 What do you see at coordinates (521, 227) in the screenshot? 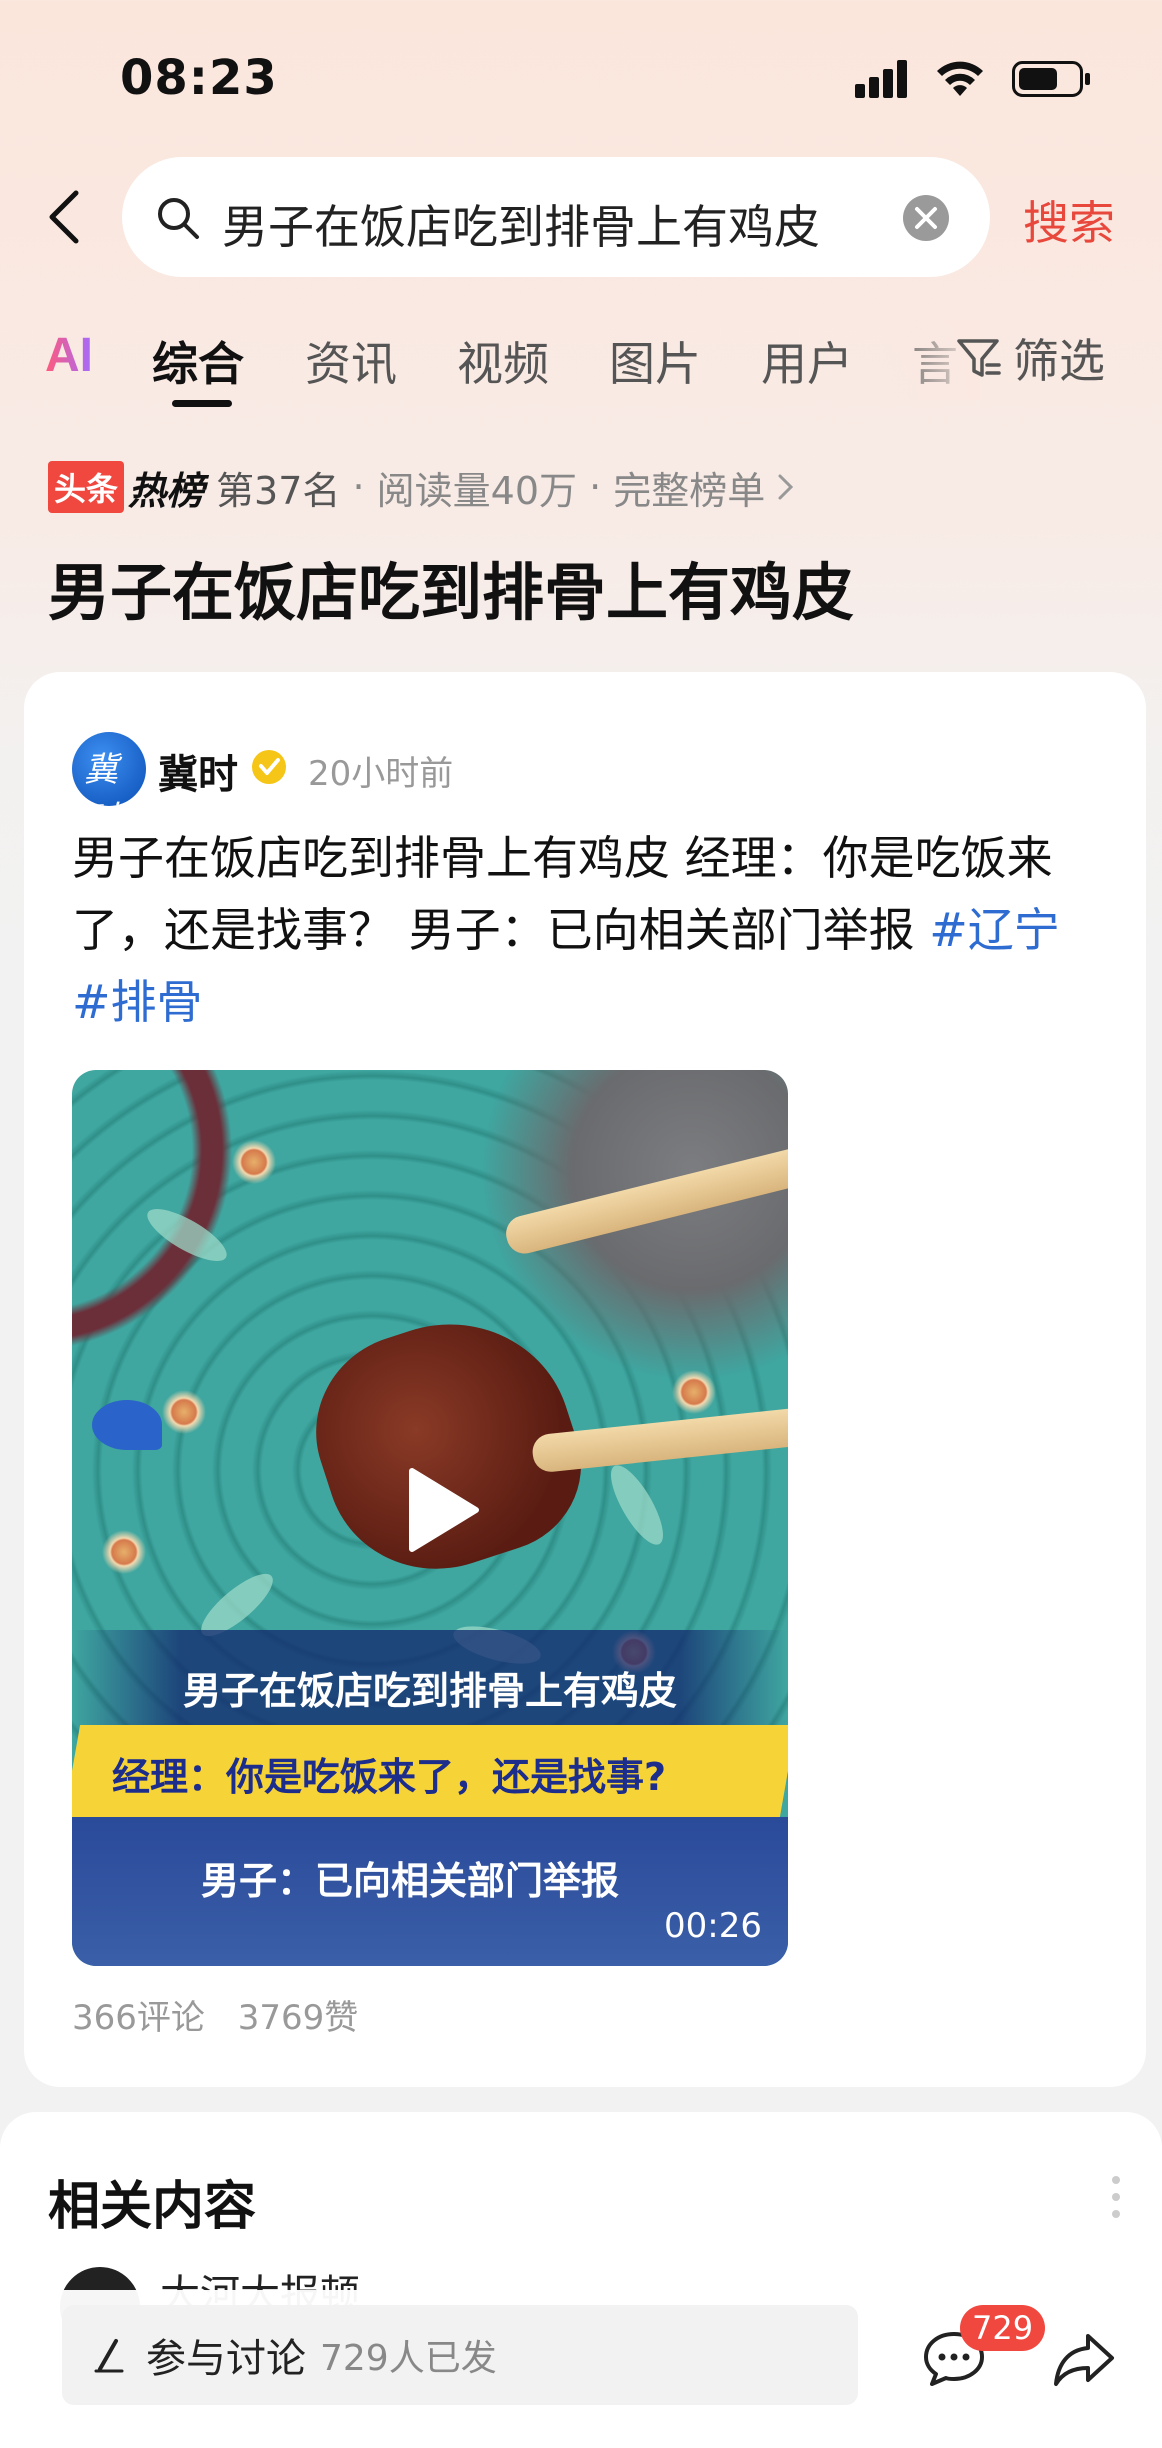
I see `search-query-text: 男子在饭店吃到排骨上有鸡皮` at bounding box center [521, 227].